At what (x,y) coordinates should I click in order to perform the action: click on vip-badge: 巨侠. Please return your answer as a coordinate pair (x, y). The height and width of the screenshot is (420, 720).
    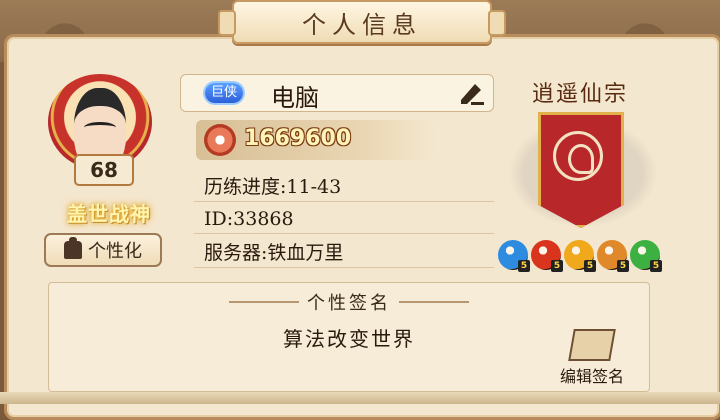
    Looking at the image, I should click on (224, 93).